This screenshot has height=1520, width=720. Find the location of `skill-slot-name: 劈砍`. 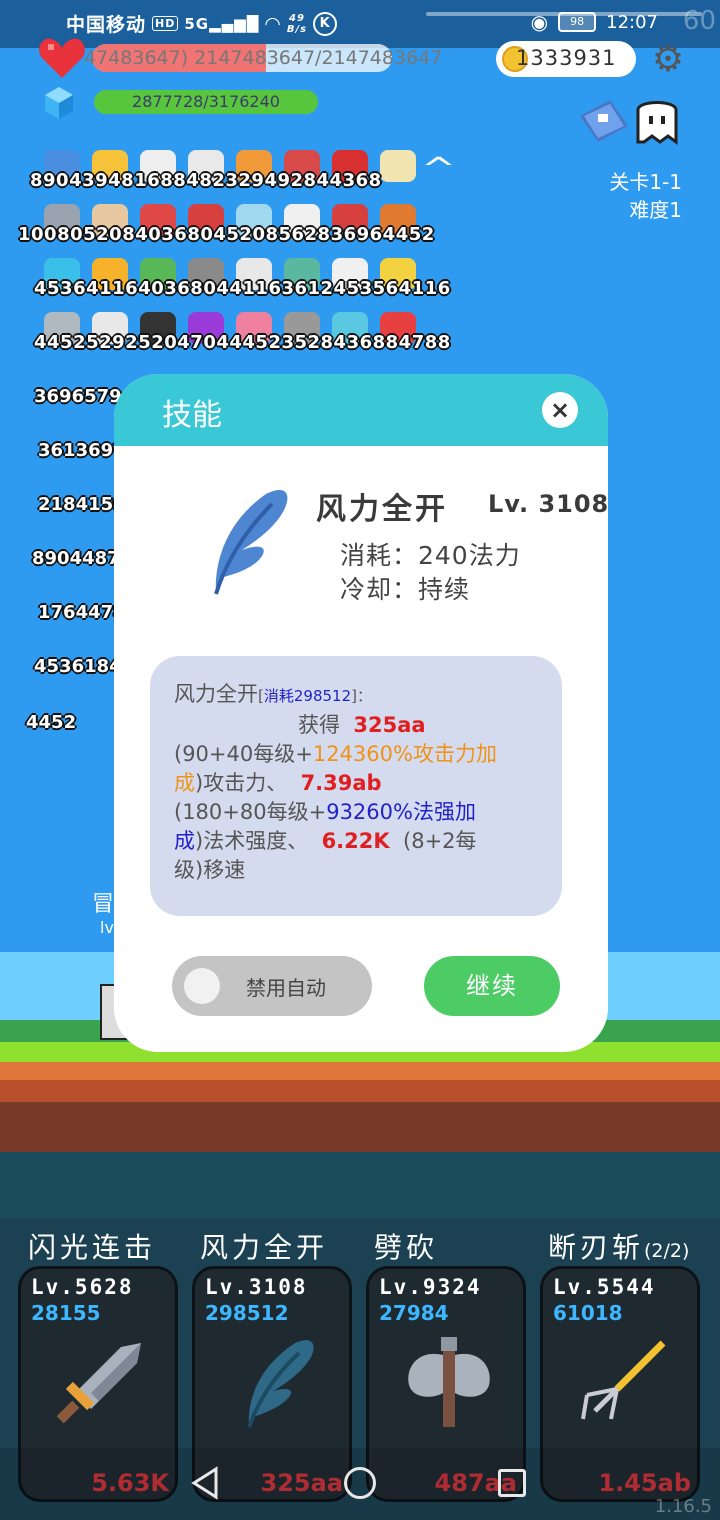

skill-slot-name: 劈砍 is located at coordinates (406, 1246).